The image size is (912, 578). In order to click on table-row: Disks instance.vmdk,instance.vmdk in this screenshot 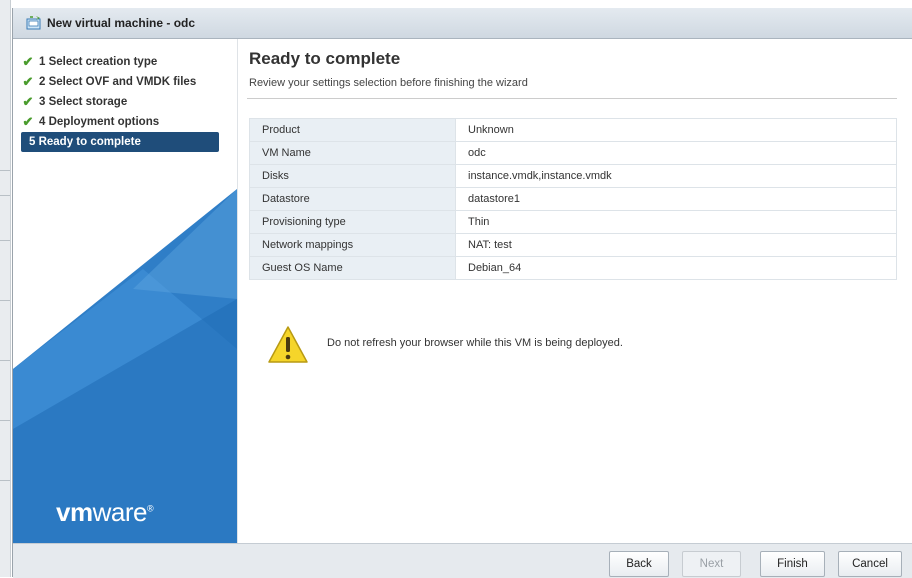, I will do `click(573, 176)`.